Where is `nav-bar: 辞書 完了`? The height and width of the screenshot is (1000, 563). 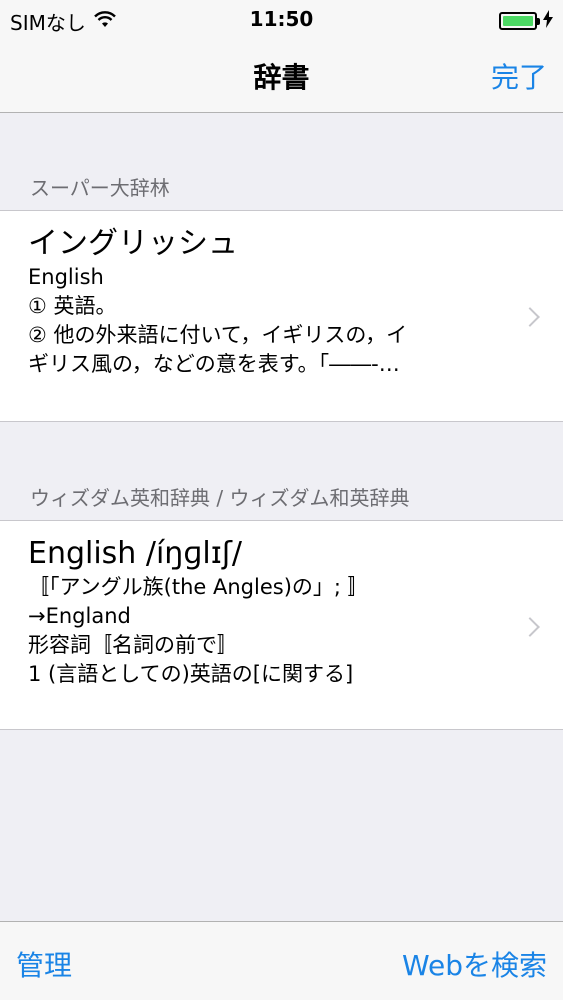 nav-bar: 辞書 完了 is located at coordinates (281, 76).